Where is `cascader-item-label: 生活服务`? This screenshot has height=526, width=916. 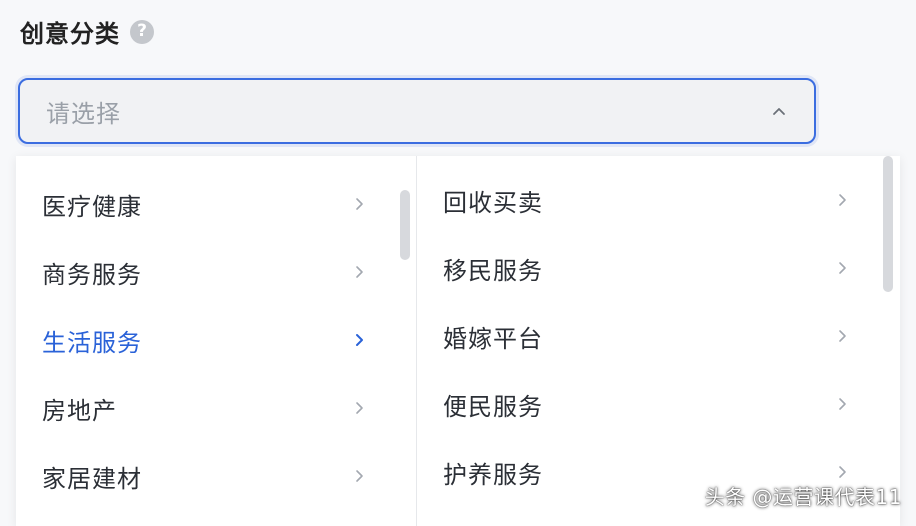 cascader-item-label: 生活服务 is located at coordinates (92, 342).